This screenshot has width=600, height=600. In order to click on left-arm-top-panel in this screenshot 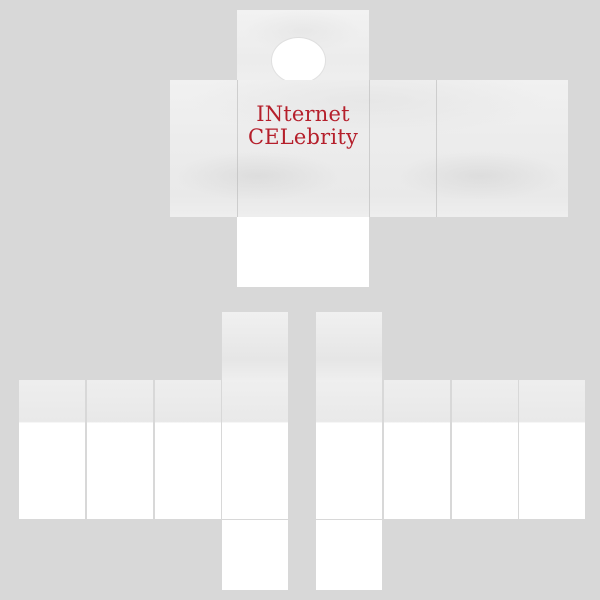, I will do `click(255, 346)`.